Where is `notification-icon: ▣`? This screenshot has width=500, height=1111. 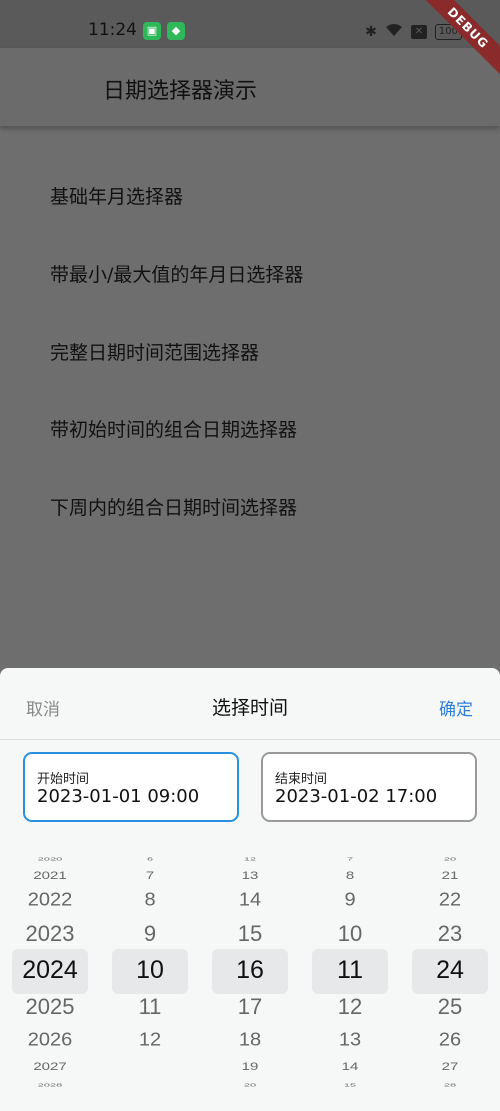 notification-icon: ▣ is located at coordinates (152, 31).